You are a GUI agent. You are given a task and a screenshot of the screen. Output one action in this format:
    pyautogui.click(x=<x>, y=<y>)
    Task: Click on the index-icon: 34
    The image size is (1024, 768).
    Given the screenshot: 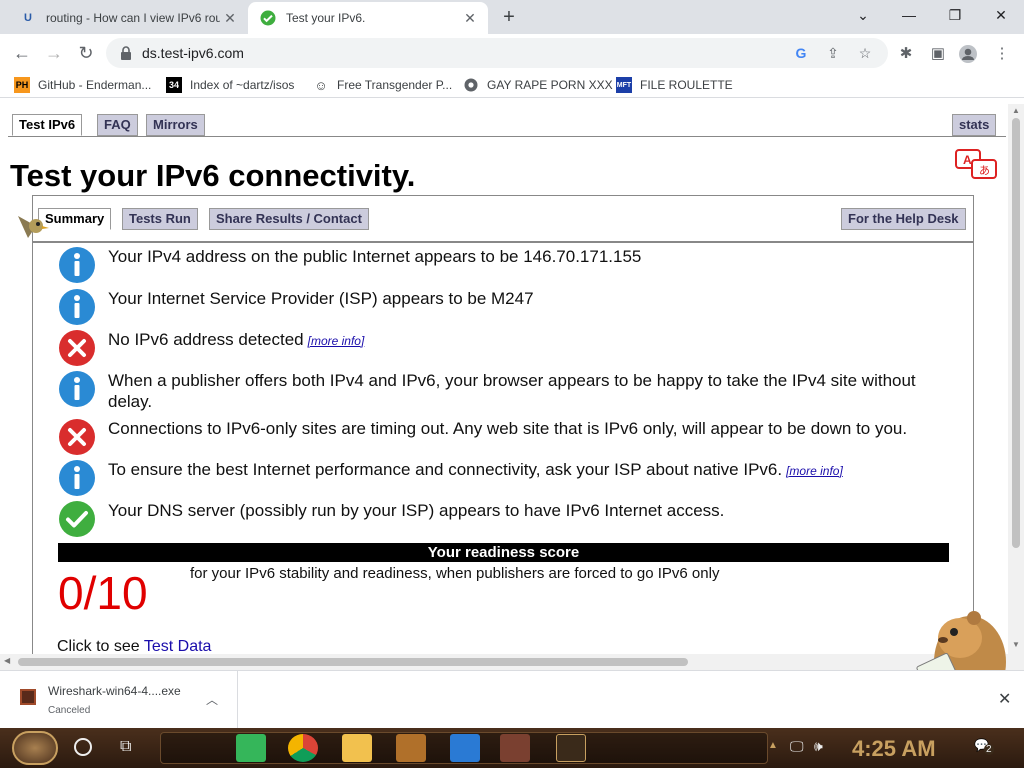 What is the action you would take?
    pyautogui.click(x=174, y=85)
    